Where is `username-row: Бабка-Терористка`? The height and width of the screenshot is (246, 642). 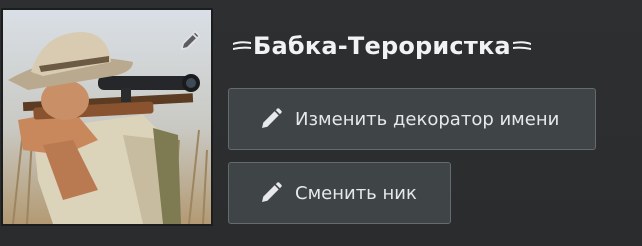 username-row: Бабка-Терористка is located at coordinates (382, 46).